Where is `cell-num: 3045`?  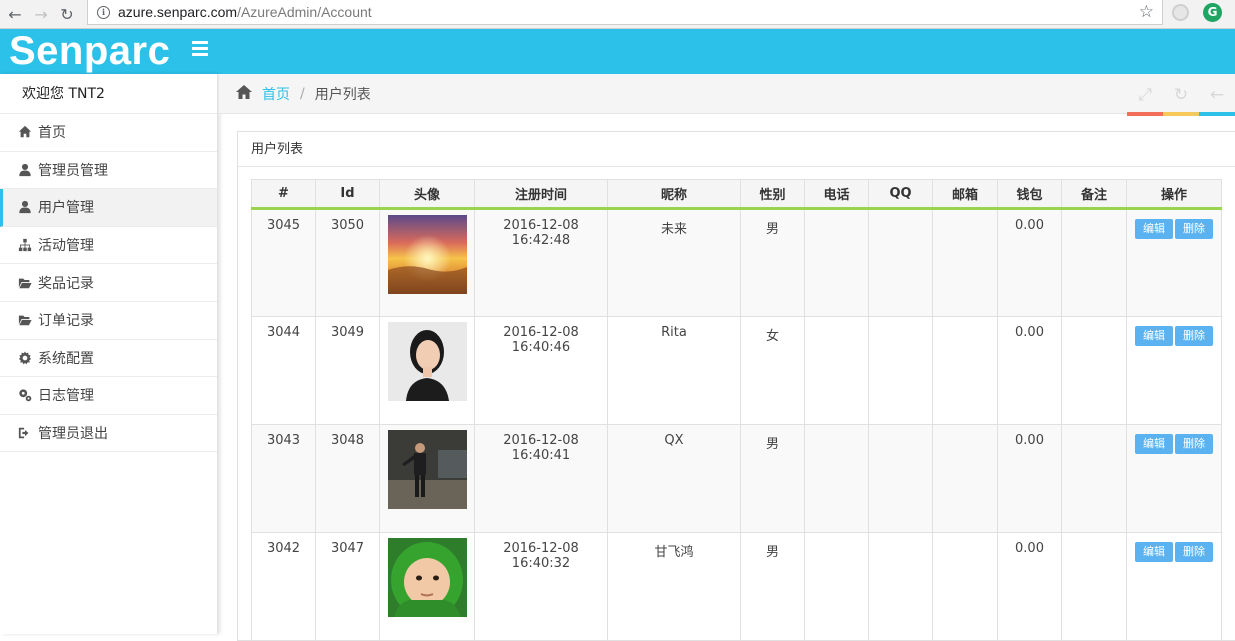 cell-num: 3045 is located at coordinates (283, 262).